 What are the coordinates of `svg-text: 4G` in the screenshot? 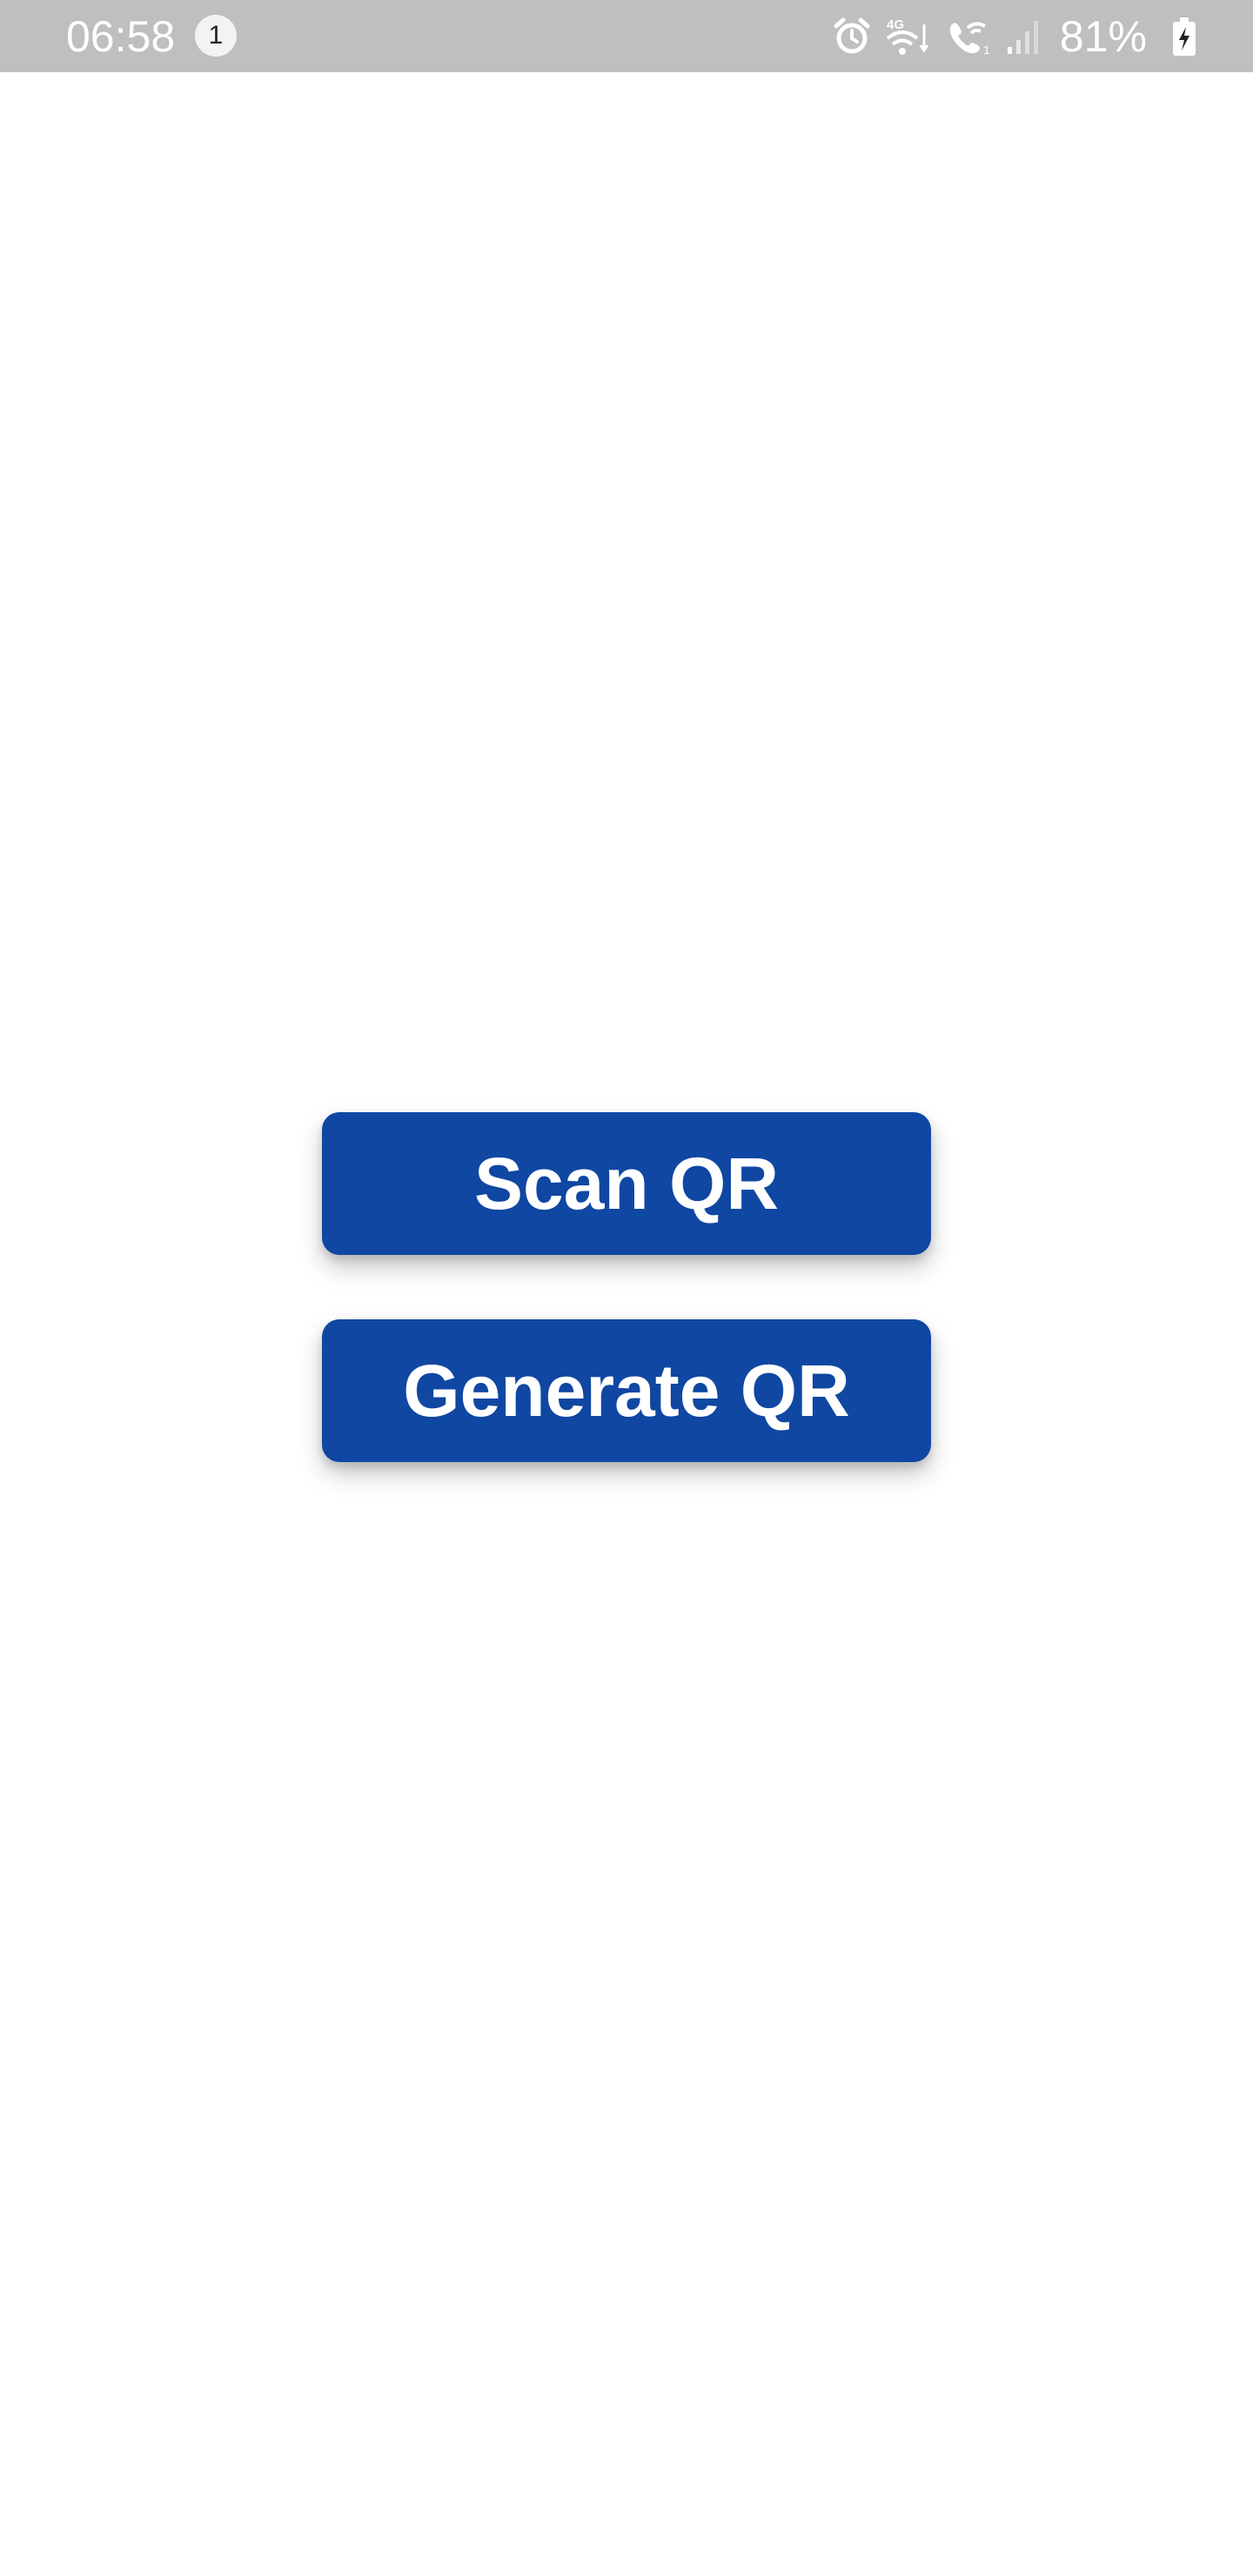 It's located at (895, 24).